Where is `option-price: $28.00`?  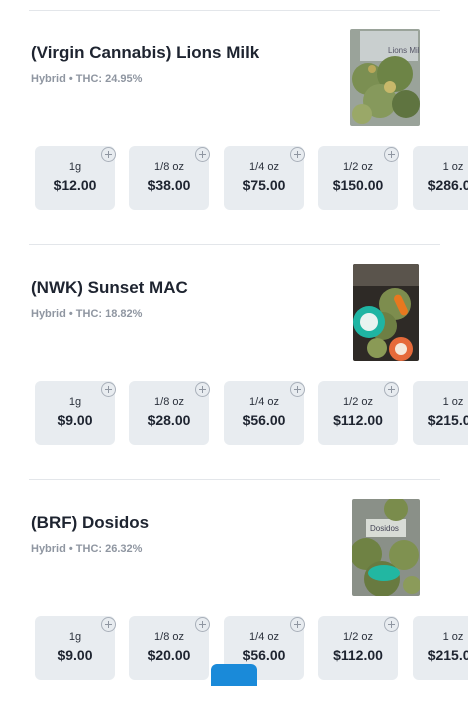
option-price: $28.00 is located at coordinates (169, 420).